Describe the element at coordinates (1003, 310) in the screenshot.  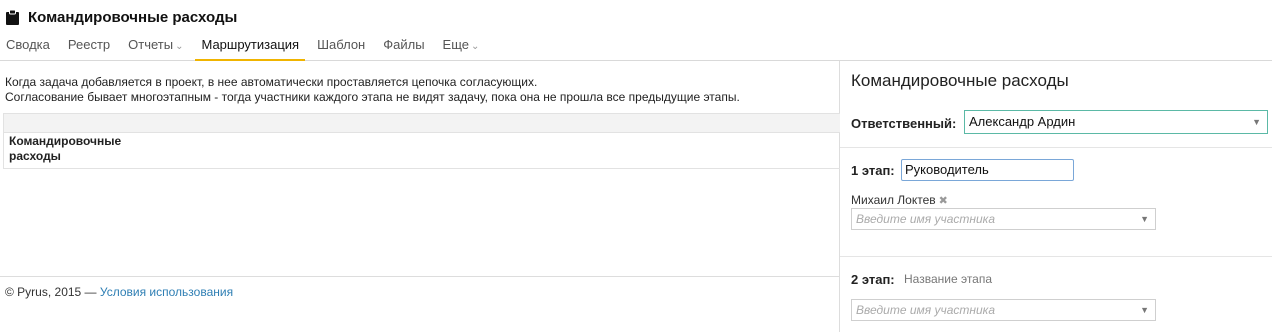
I see `stage2-participant-input: Введите имя участника ▼` at that location.